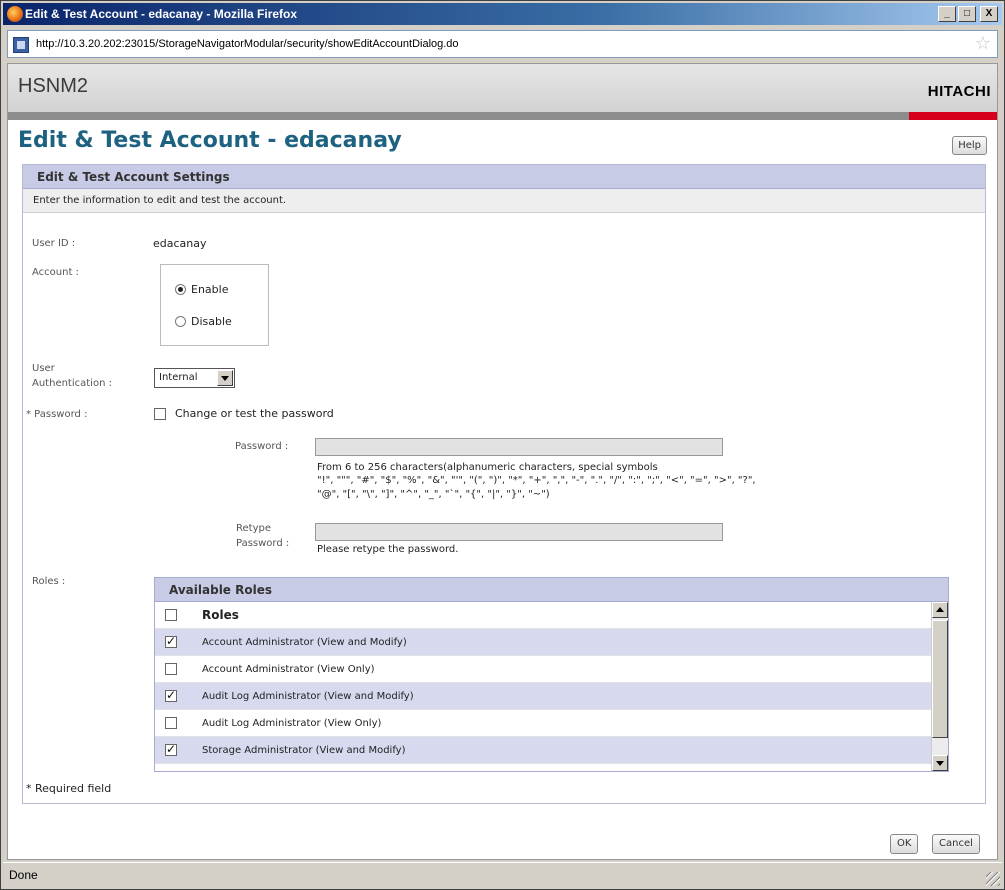 The width and height of the screenshot is (1005, 890). Describe the element at coordinates (543, 642) in the screenshot. I see `table-row: Account Administrator (View and Modify)` at that location.